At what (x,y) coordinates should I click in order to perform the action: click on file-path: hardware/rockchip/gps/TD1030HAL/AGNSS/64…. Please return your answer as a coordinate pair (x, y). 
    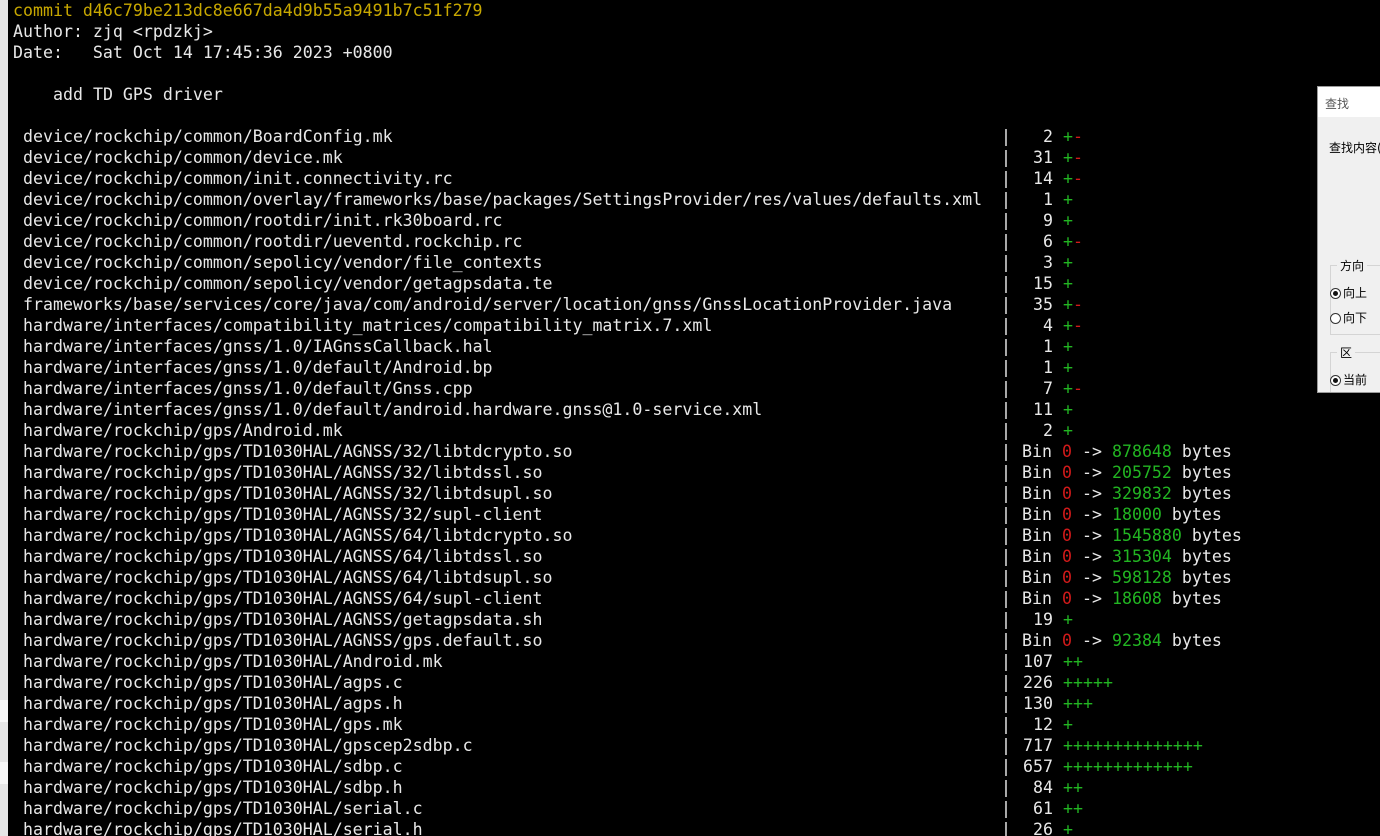
    Looking at the image, I should click on (283, 556).